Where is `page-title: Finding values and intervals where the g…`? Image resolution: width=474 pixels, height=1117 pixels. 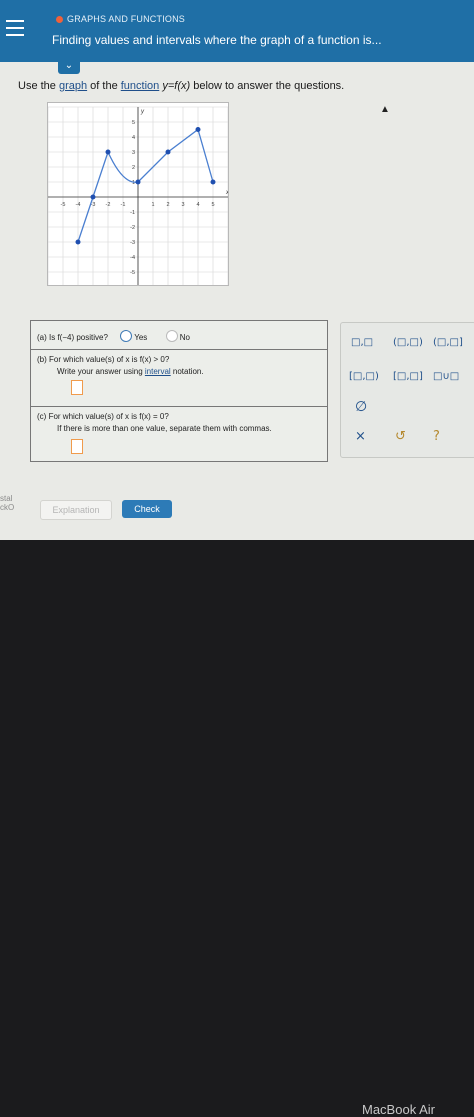 page-title: Finding values and intervals where the g… is located at coordinates (217, 40).